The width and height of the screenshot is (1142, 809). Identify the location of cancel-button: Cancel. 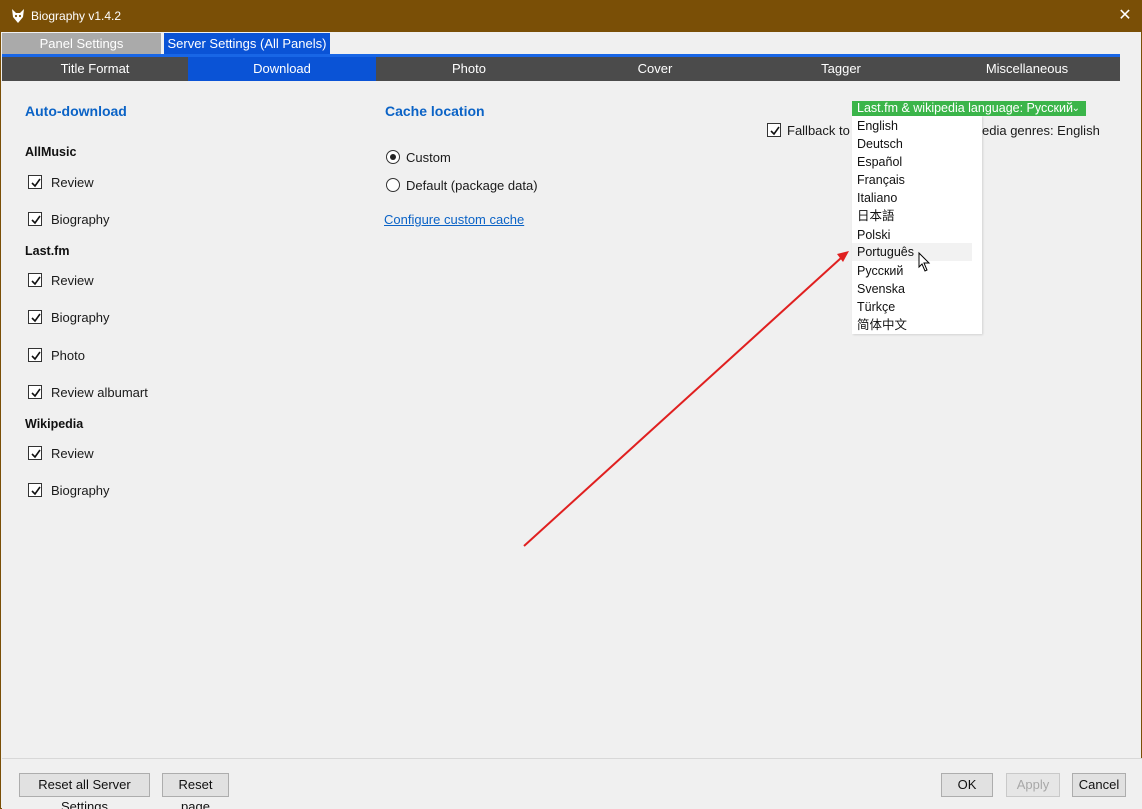
(1099, 785).